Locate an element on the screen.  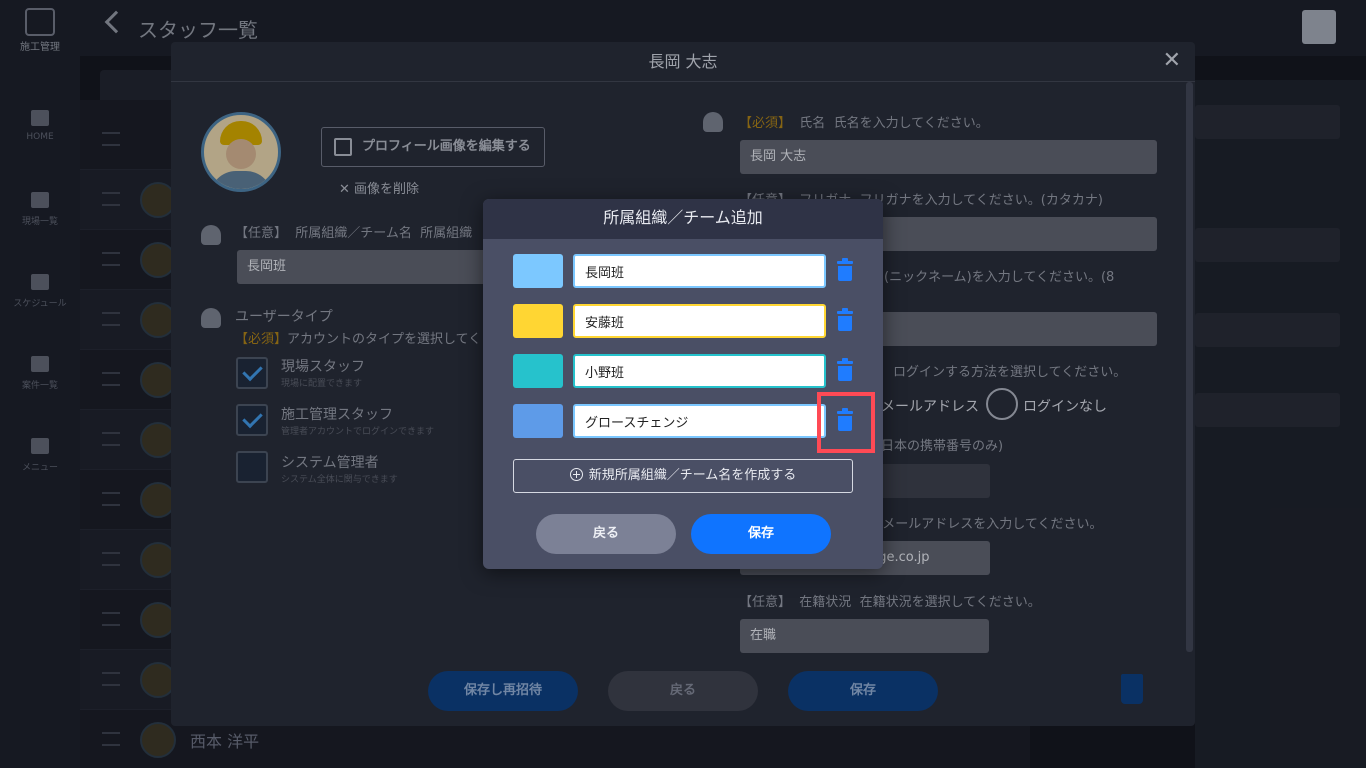
dialog-back-button: 戻る is located at coordinates (606, 534).